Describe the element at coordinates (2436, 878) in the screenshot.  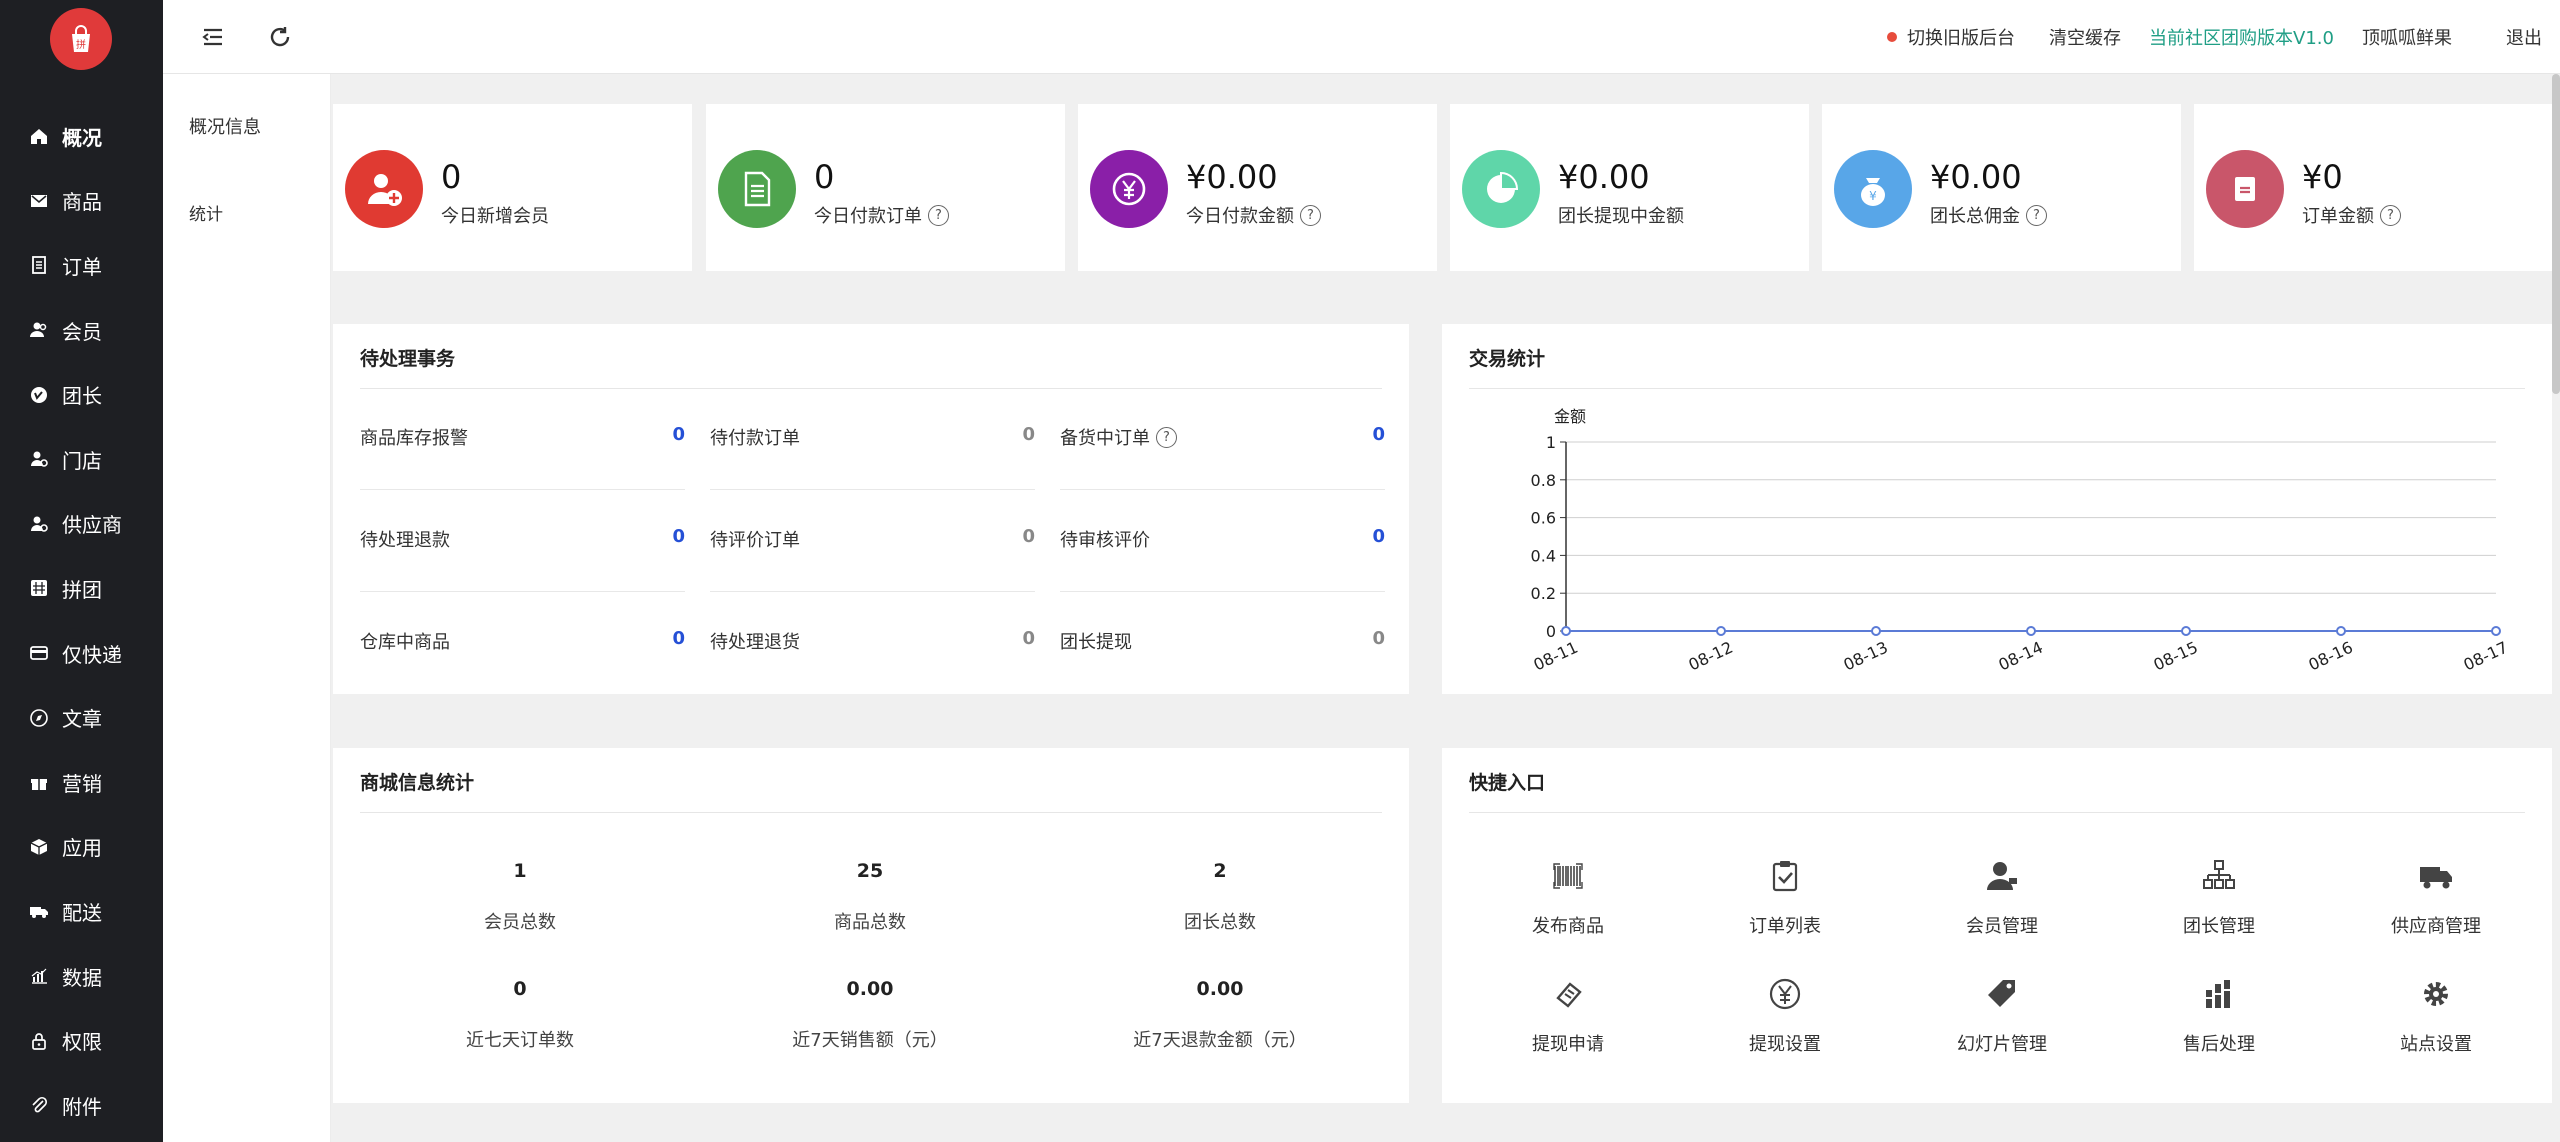
I see `truck-icon` at that location.